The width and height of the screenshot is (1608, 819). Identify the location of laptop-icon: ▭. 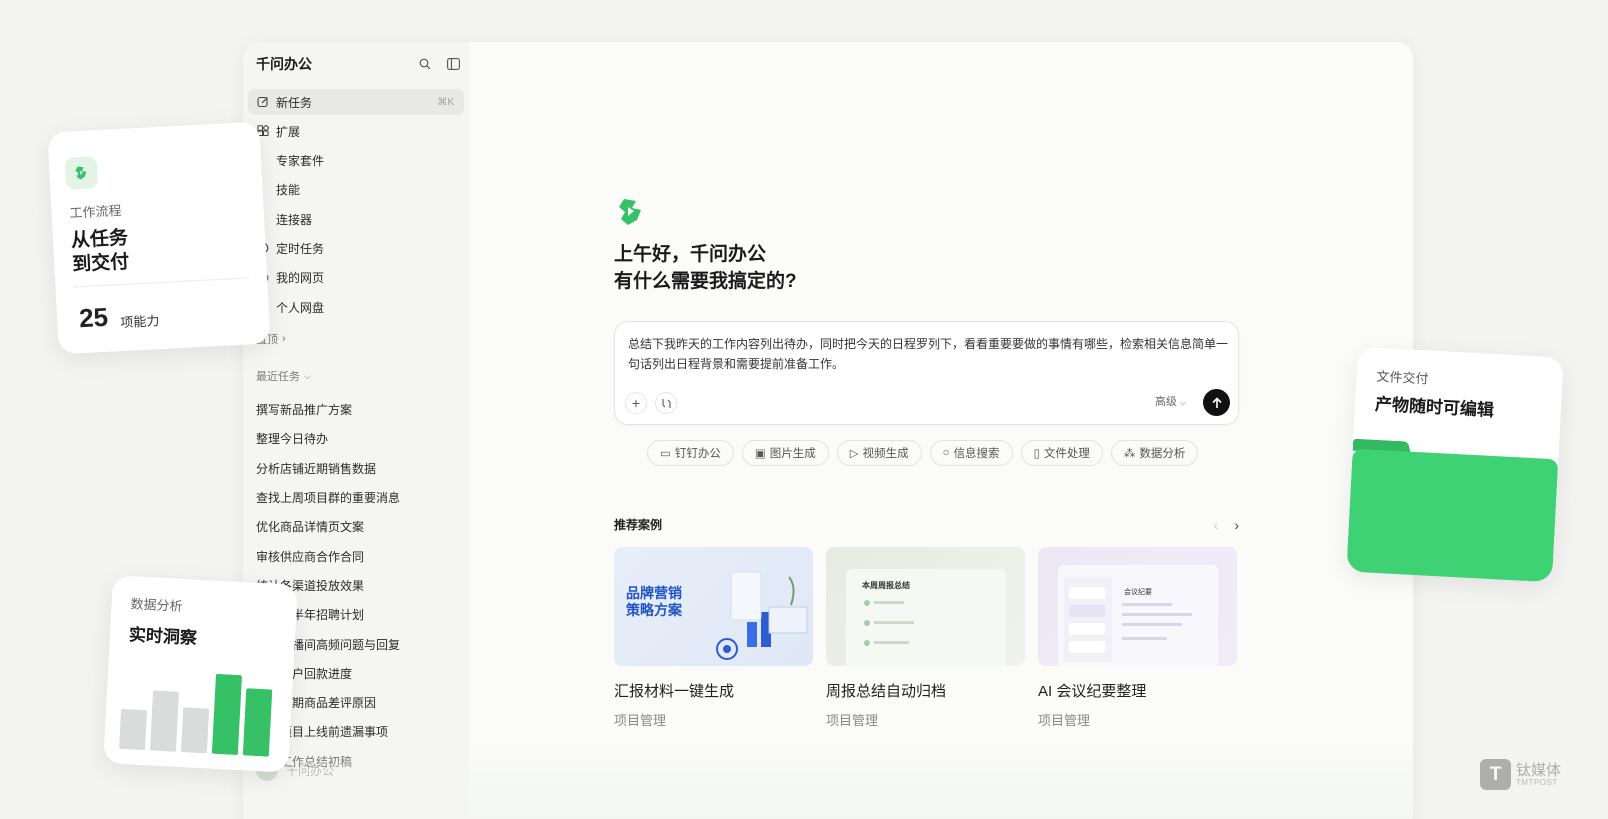
(665, 454).